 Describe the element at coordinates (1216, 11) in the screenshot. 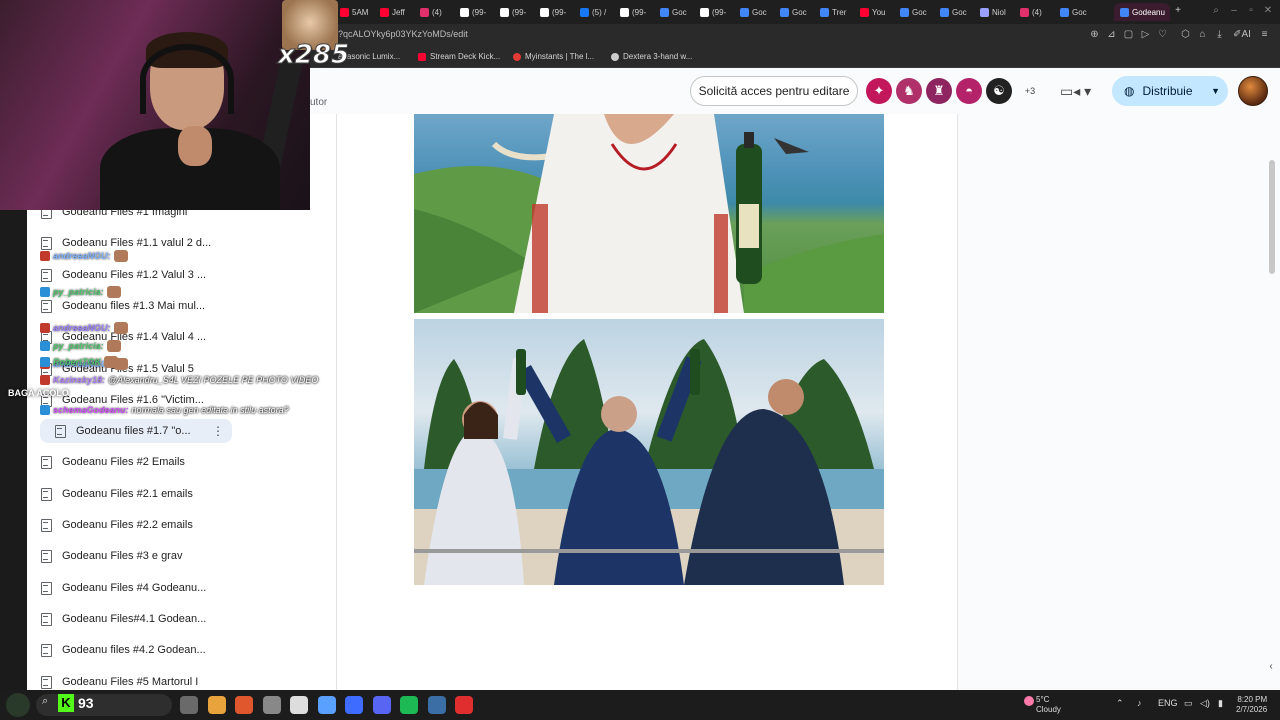

I see `search-tabs-icon: ⌕` at that location.